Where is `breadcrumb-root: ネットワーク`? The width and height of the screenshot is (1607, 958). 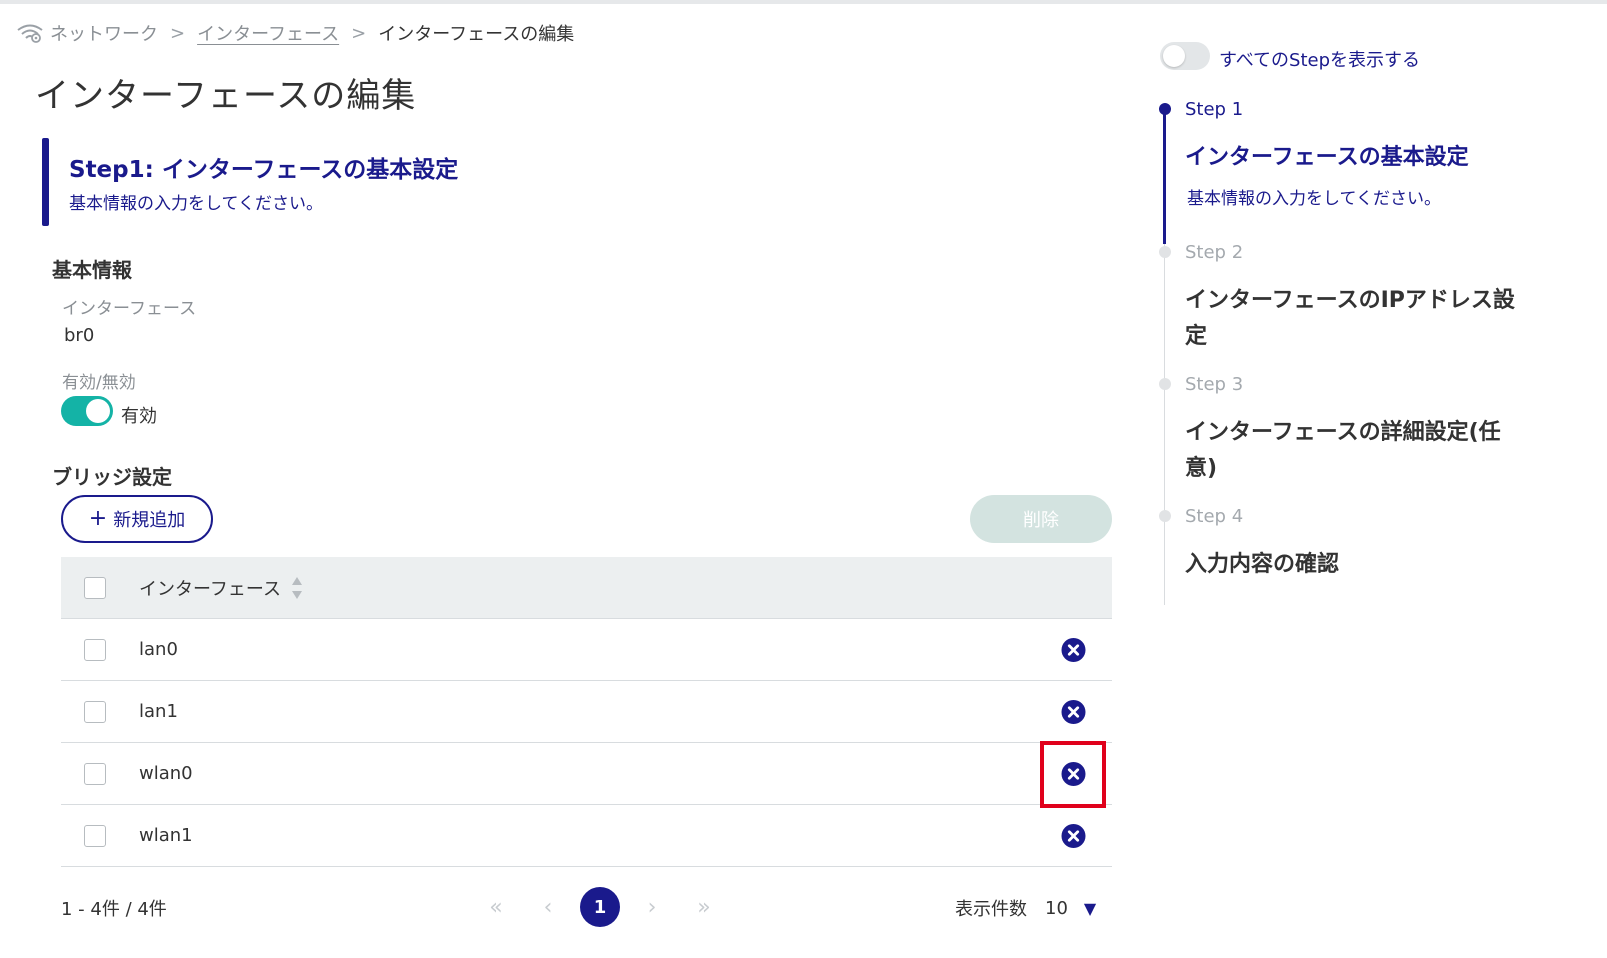 breadcrumb-root: ネットワーク is located at coordinates (104, 34).